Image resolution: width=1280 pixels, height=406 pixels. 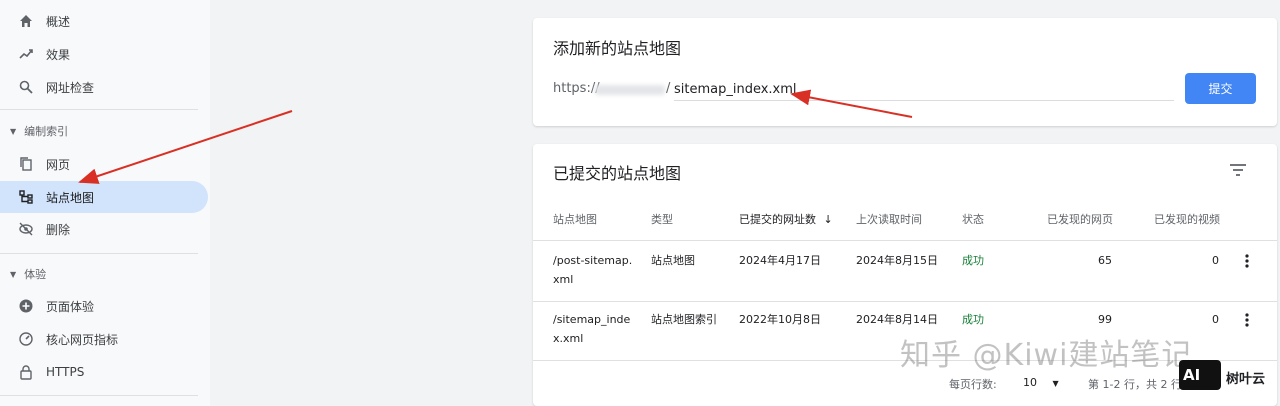 I want to click on url-prefix: https://, so click(x=576, y=88).